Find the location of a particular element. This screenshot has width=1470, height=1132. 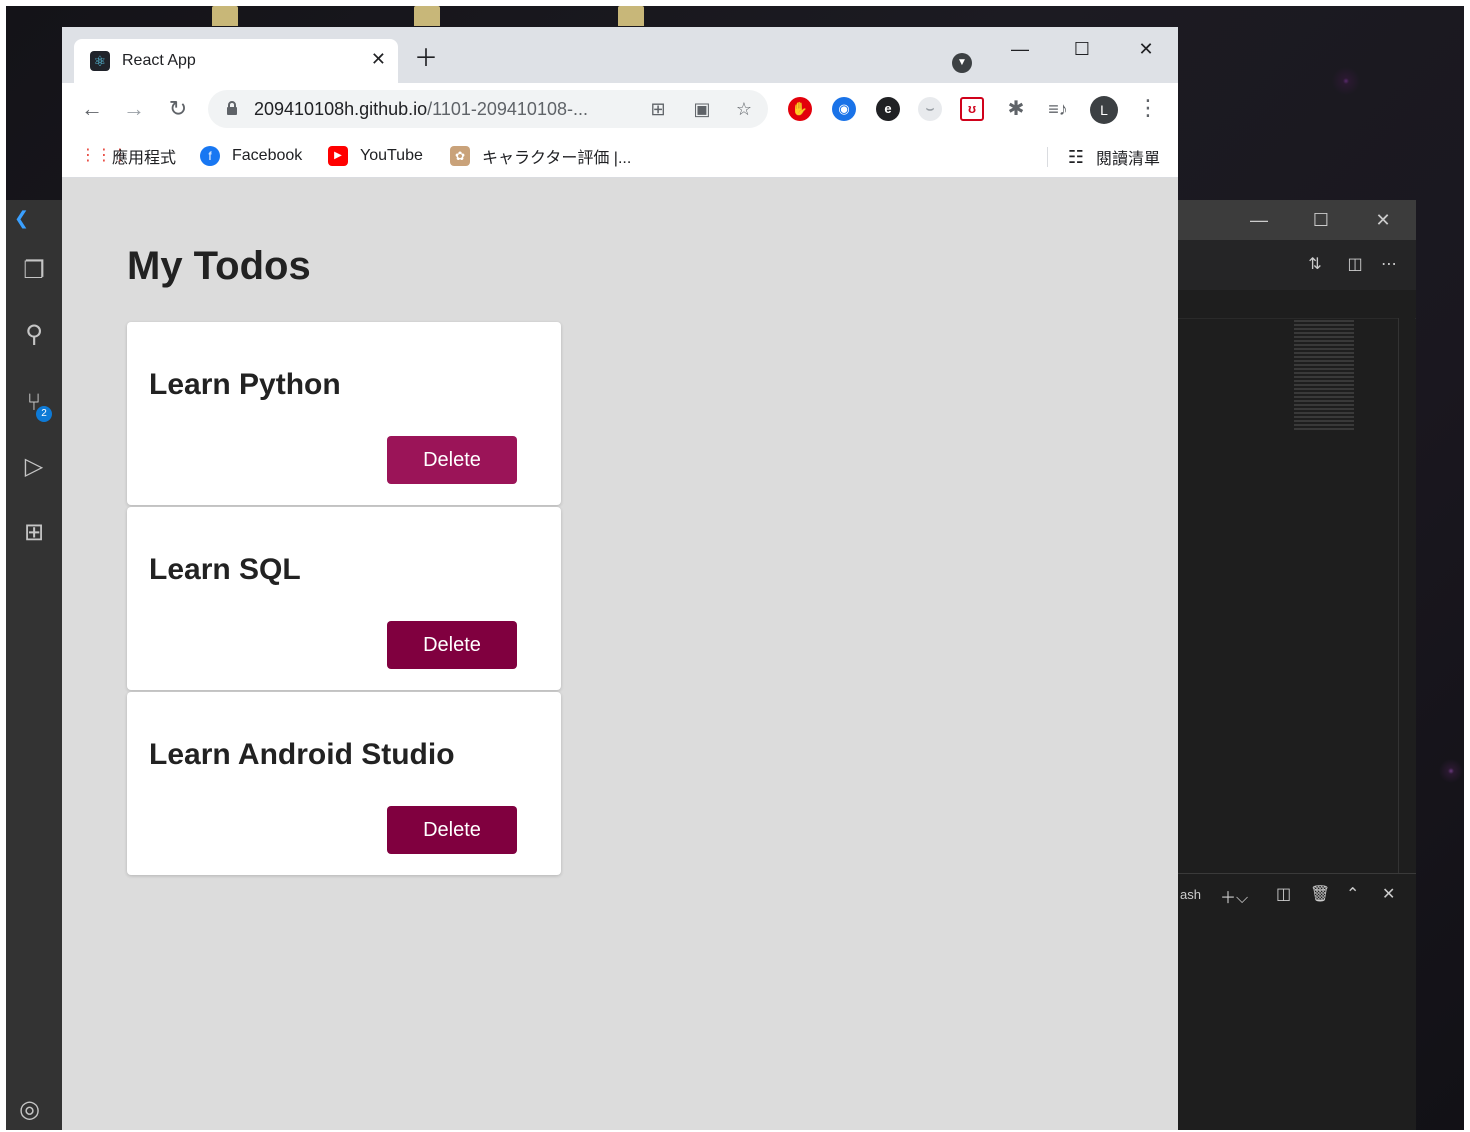

reload-icon: ↻ is located at coordinates (178, 109).